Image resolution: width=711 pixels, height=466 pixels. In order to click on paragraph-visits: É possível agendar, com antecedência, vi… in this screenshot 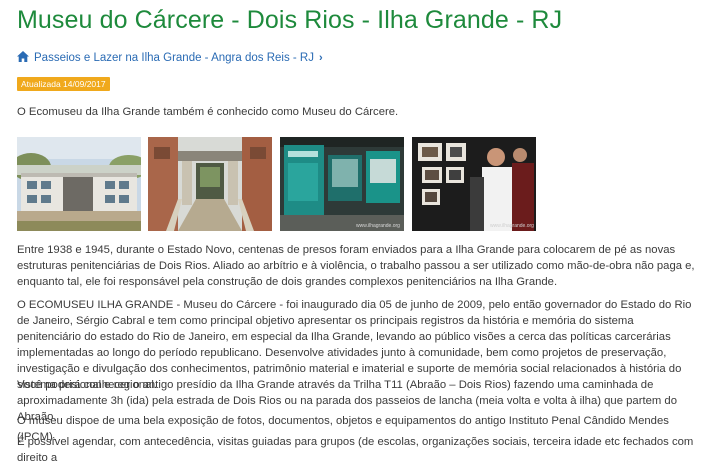, I will do `click(355, 450)`.